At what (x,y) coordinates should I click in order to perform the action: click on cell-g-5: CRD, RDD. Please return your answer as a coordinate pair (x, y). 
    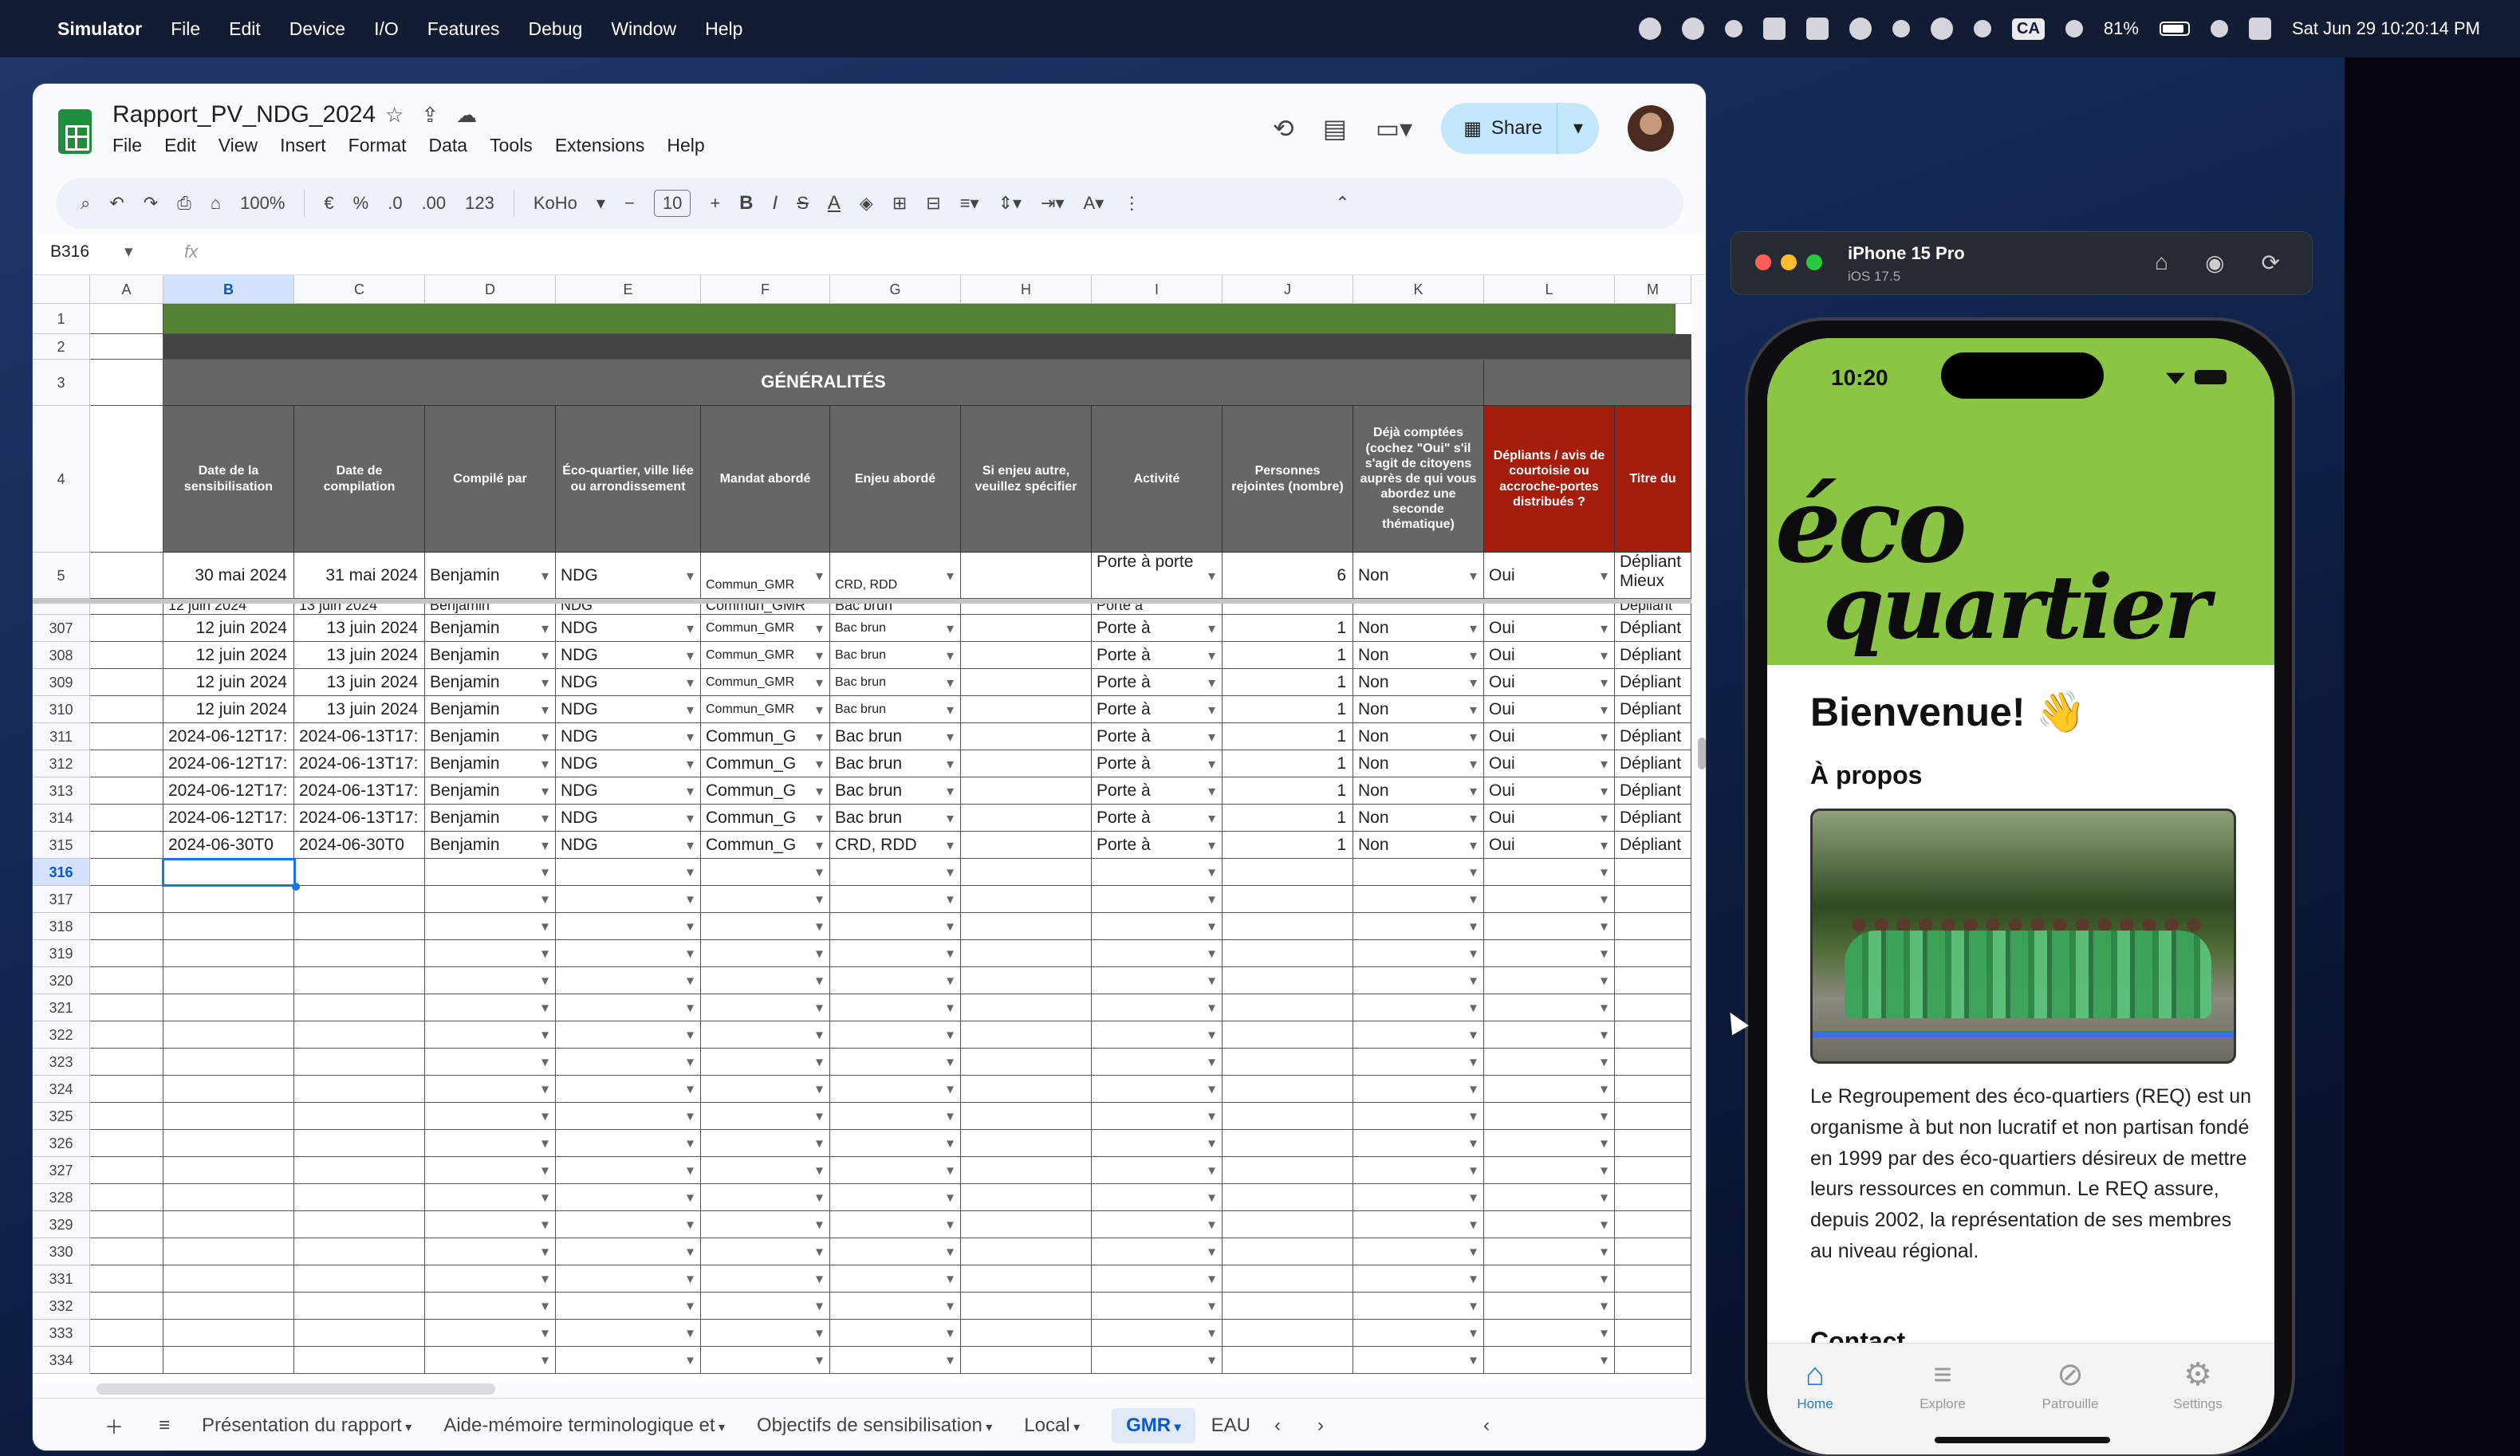
    Looking at the image, I should click on (895, 576).